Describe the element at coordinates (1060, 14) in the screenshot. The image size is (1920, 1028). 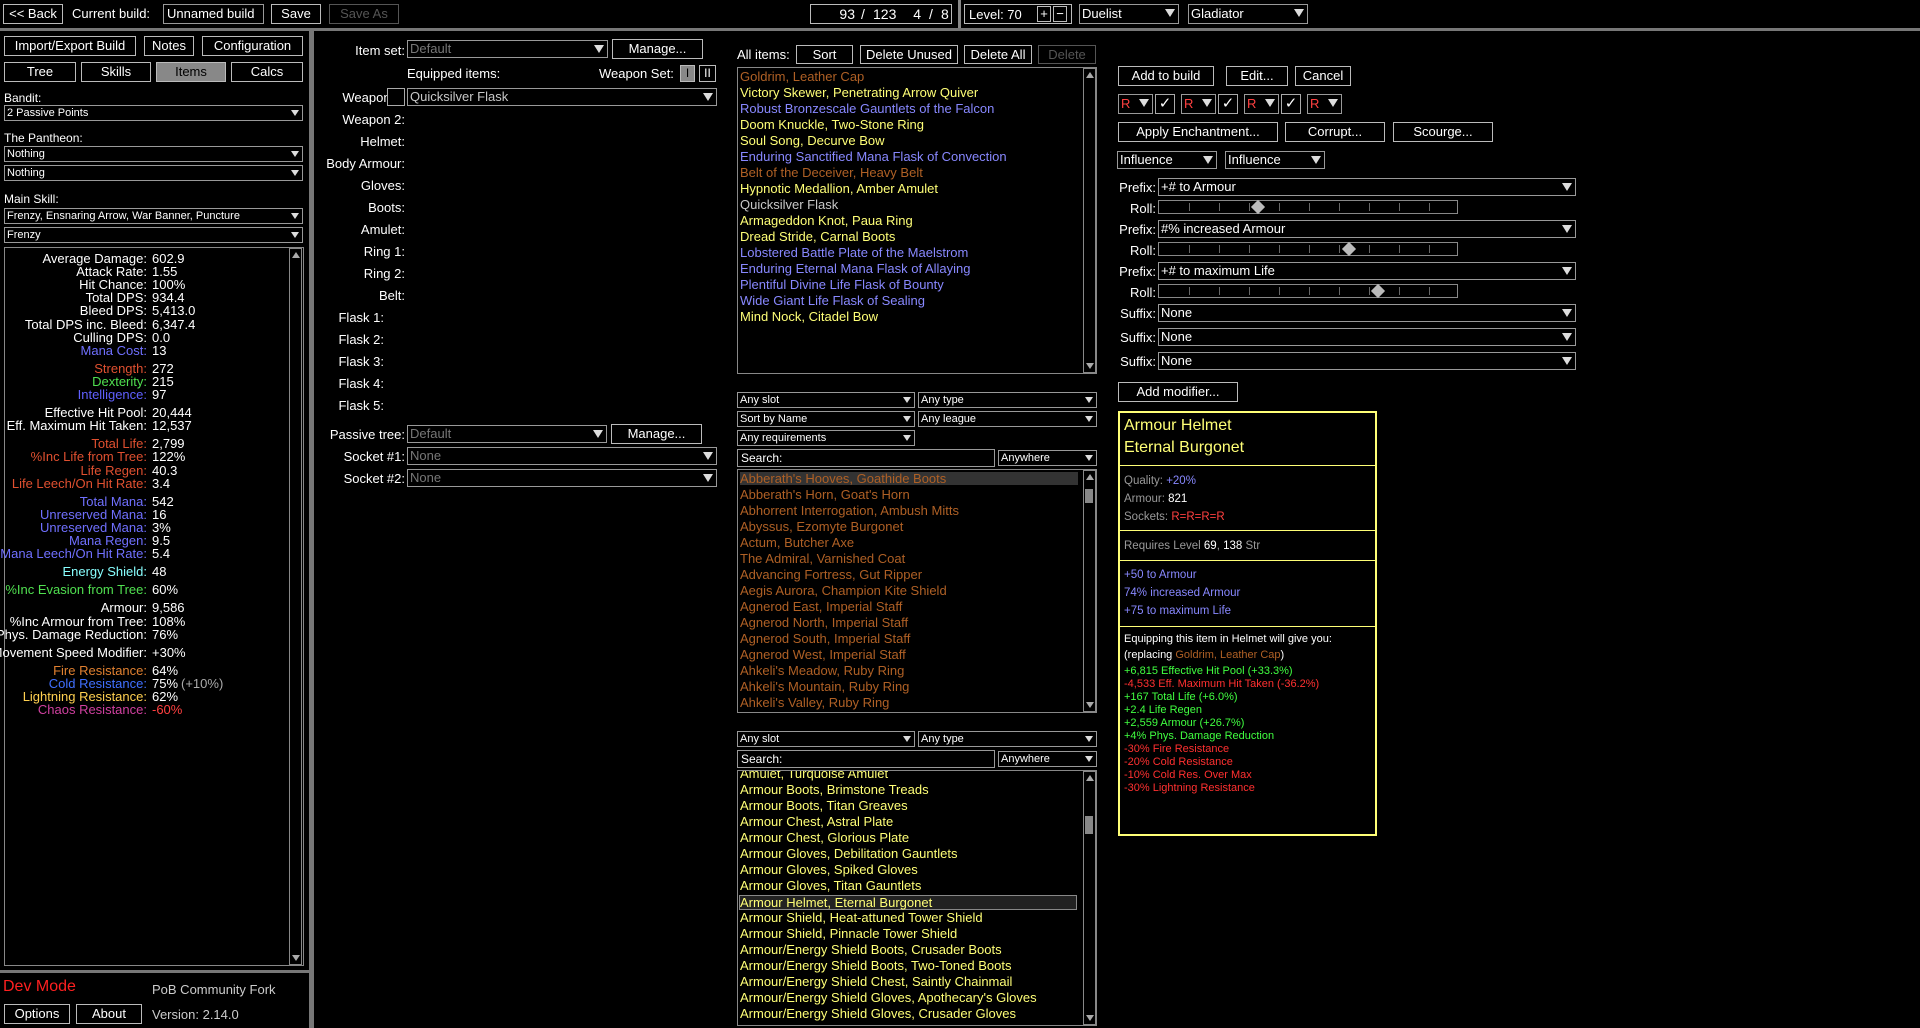
I see `level-minus-button: −` at that location.